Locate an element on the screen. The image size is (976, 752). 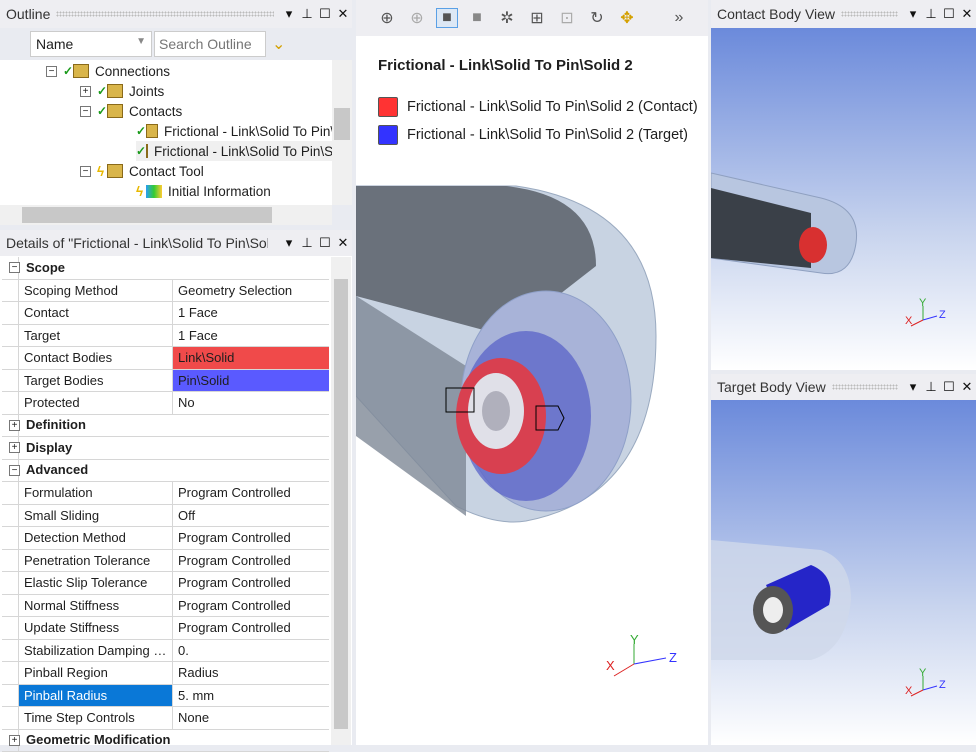
property-value: Off is located at coordinates (251, 516).